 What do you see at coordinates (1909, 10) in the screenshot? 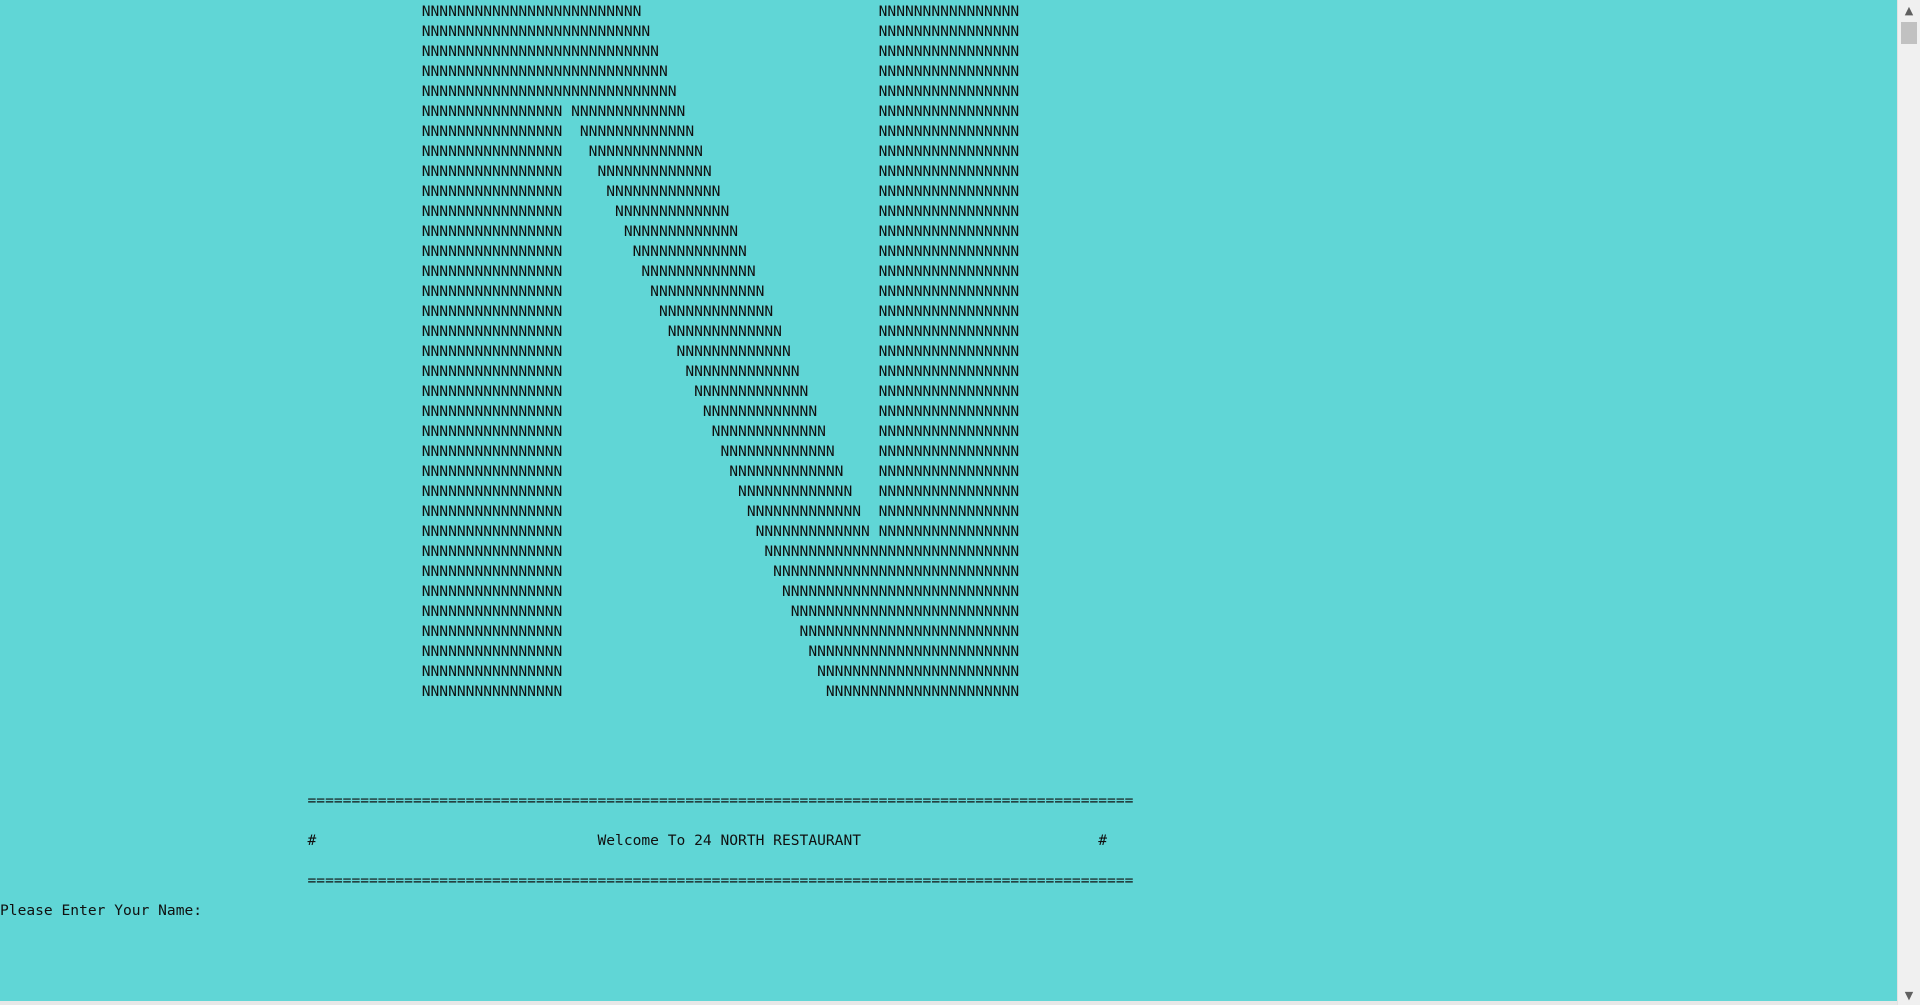
I see `scroll-up-icon: ▲` at bounding box center [1909, 10].